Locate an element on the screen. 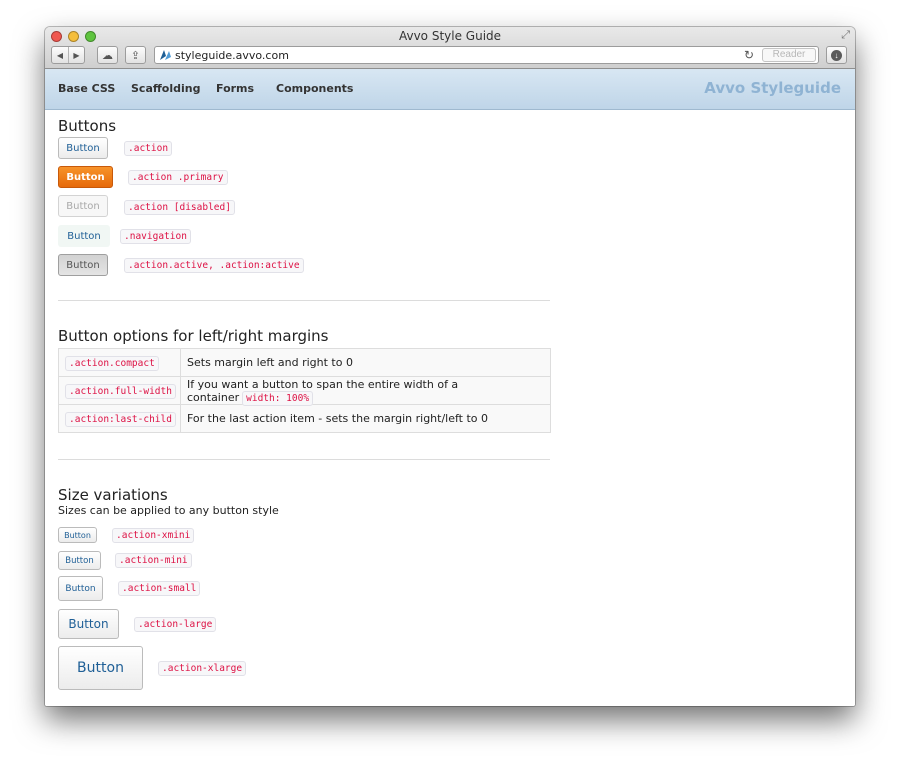 The image size is (900, 768). window-title: Avvo Style Guide is located at coordinates (450, 36).